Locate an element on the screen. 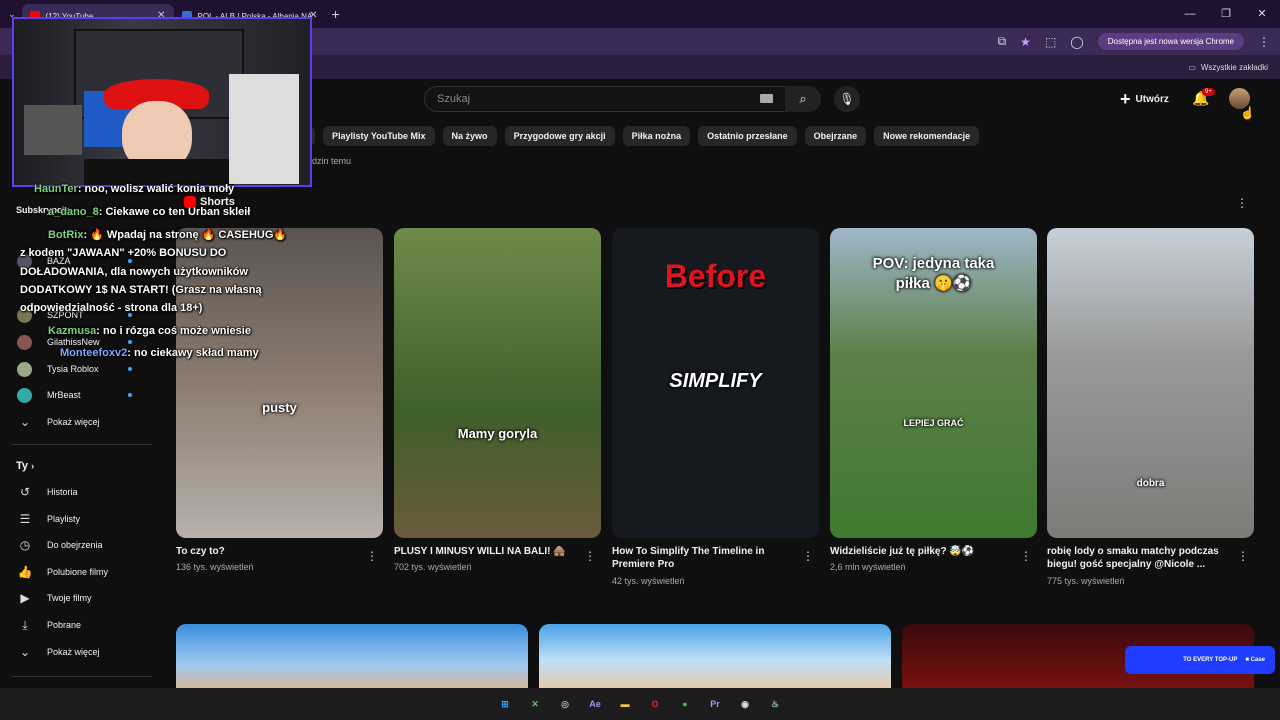 The width and height of the screenshot is (1280, 720). chat-text: : no ciekawy skład mamy is located at coordinates (193, 353).